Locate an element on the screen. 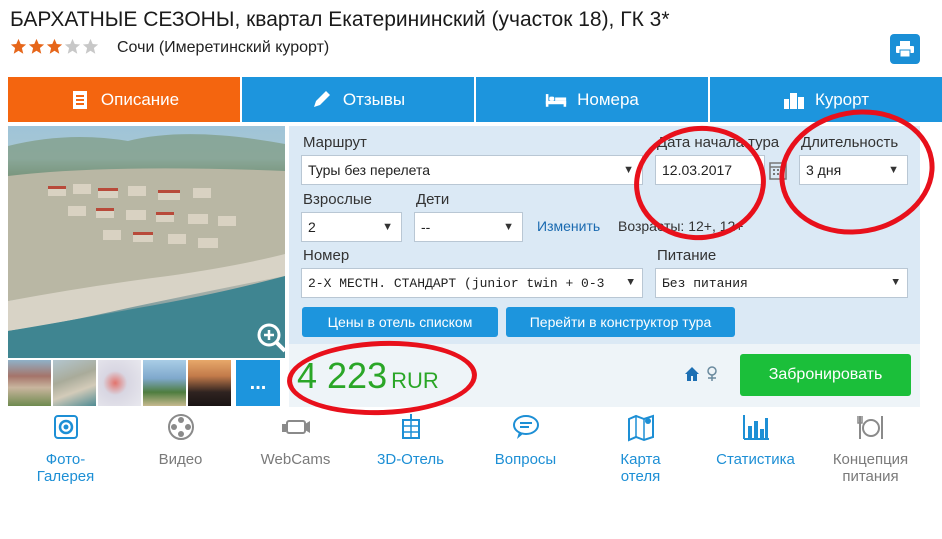  film-reel-icon is located at coordinates (180, 427).